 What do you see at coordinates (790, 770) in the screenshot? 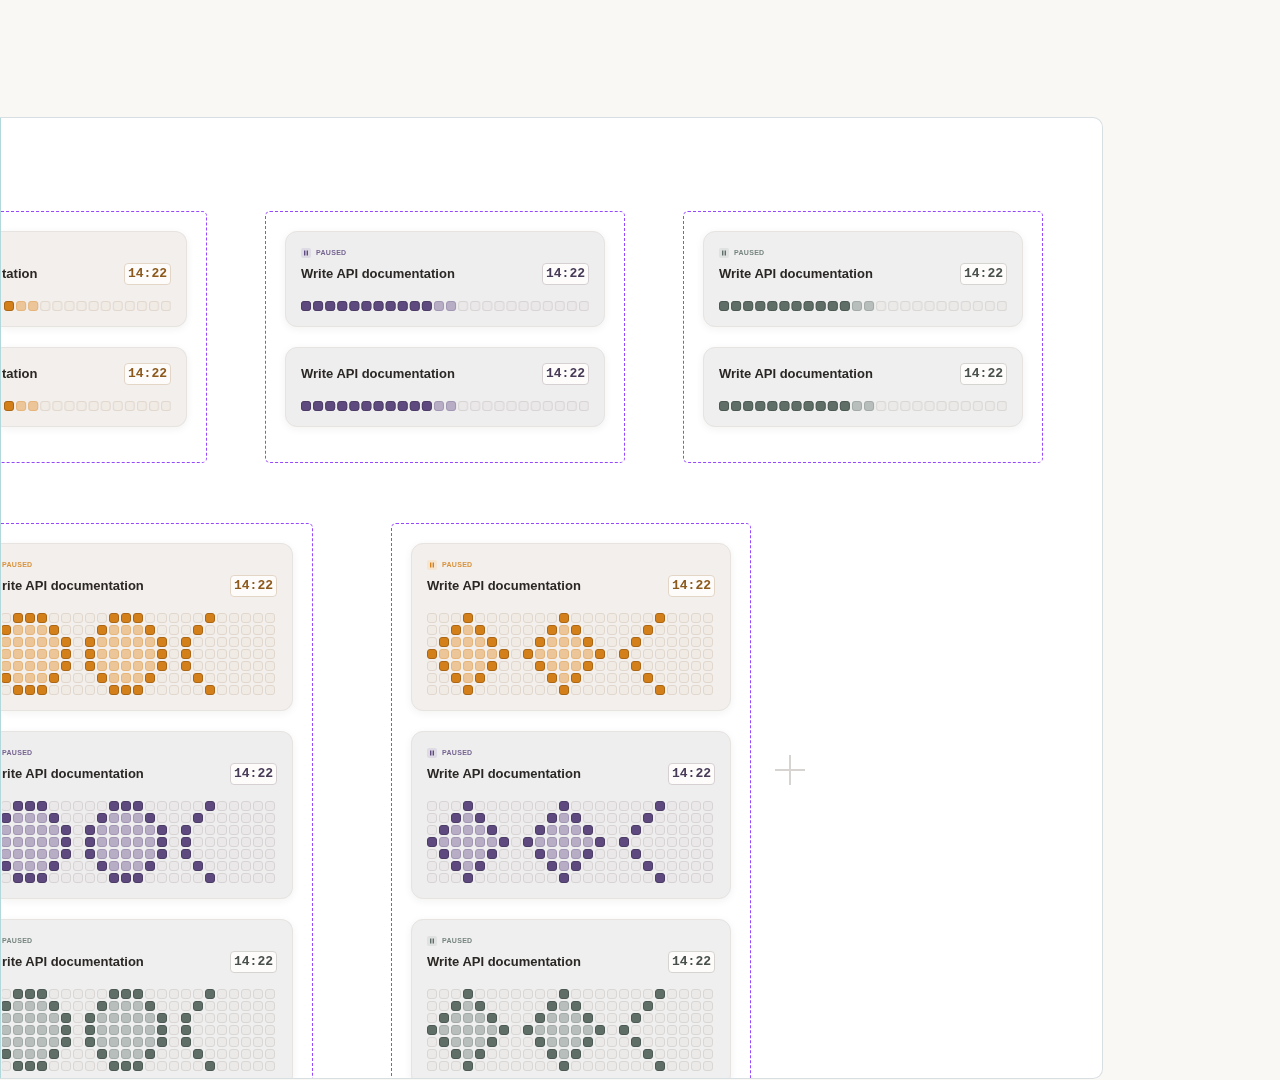
I see `plus-icon` at bounding box center [790, 770].